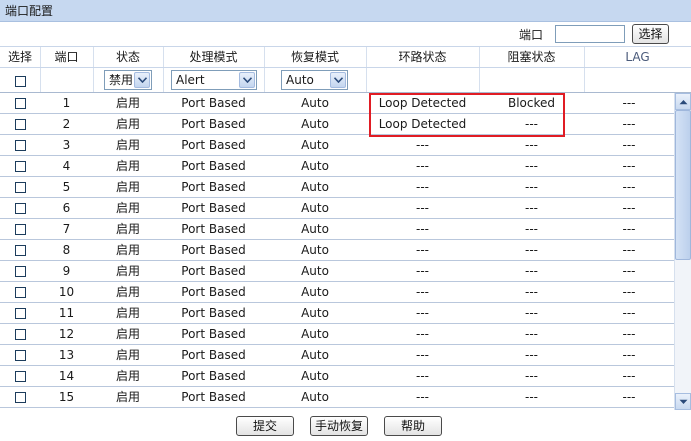 Image resolution: width=691 pixels, height=441 pixels. Describe the element at coordinates (337, 376) in the screenshot. I see `table-row: 14 启用 Port Based Auto --- --- ---` at that location.